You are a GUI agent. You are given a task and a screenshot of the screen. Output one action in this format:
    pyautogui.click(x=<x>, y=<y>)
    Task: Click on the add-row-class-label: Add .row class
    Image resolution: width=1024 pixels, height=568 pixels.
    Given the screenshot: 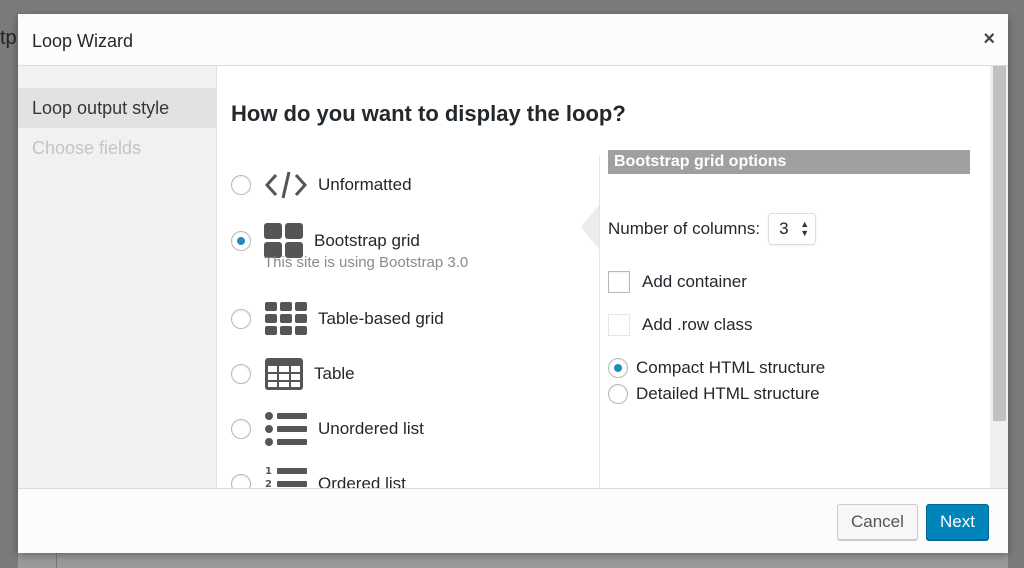 What is the action you would take?
    pyautogui.click(x=697, y=324)
    